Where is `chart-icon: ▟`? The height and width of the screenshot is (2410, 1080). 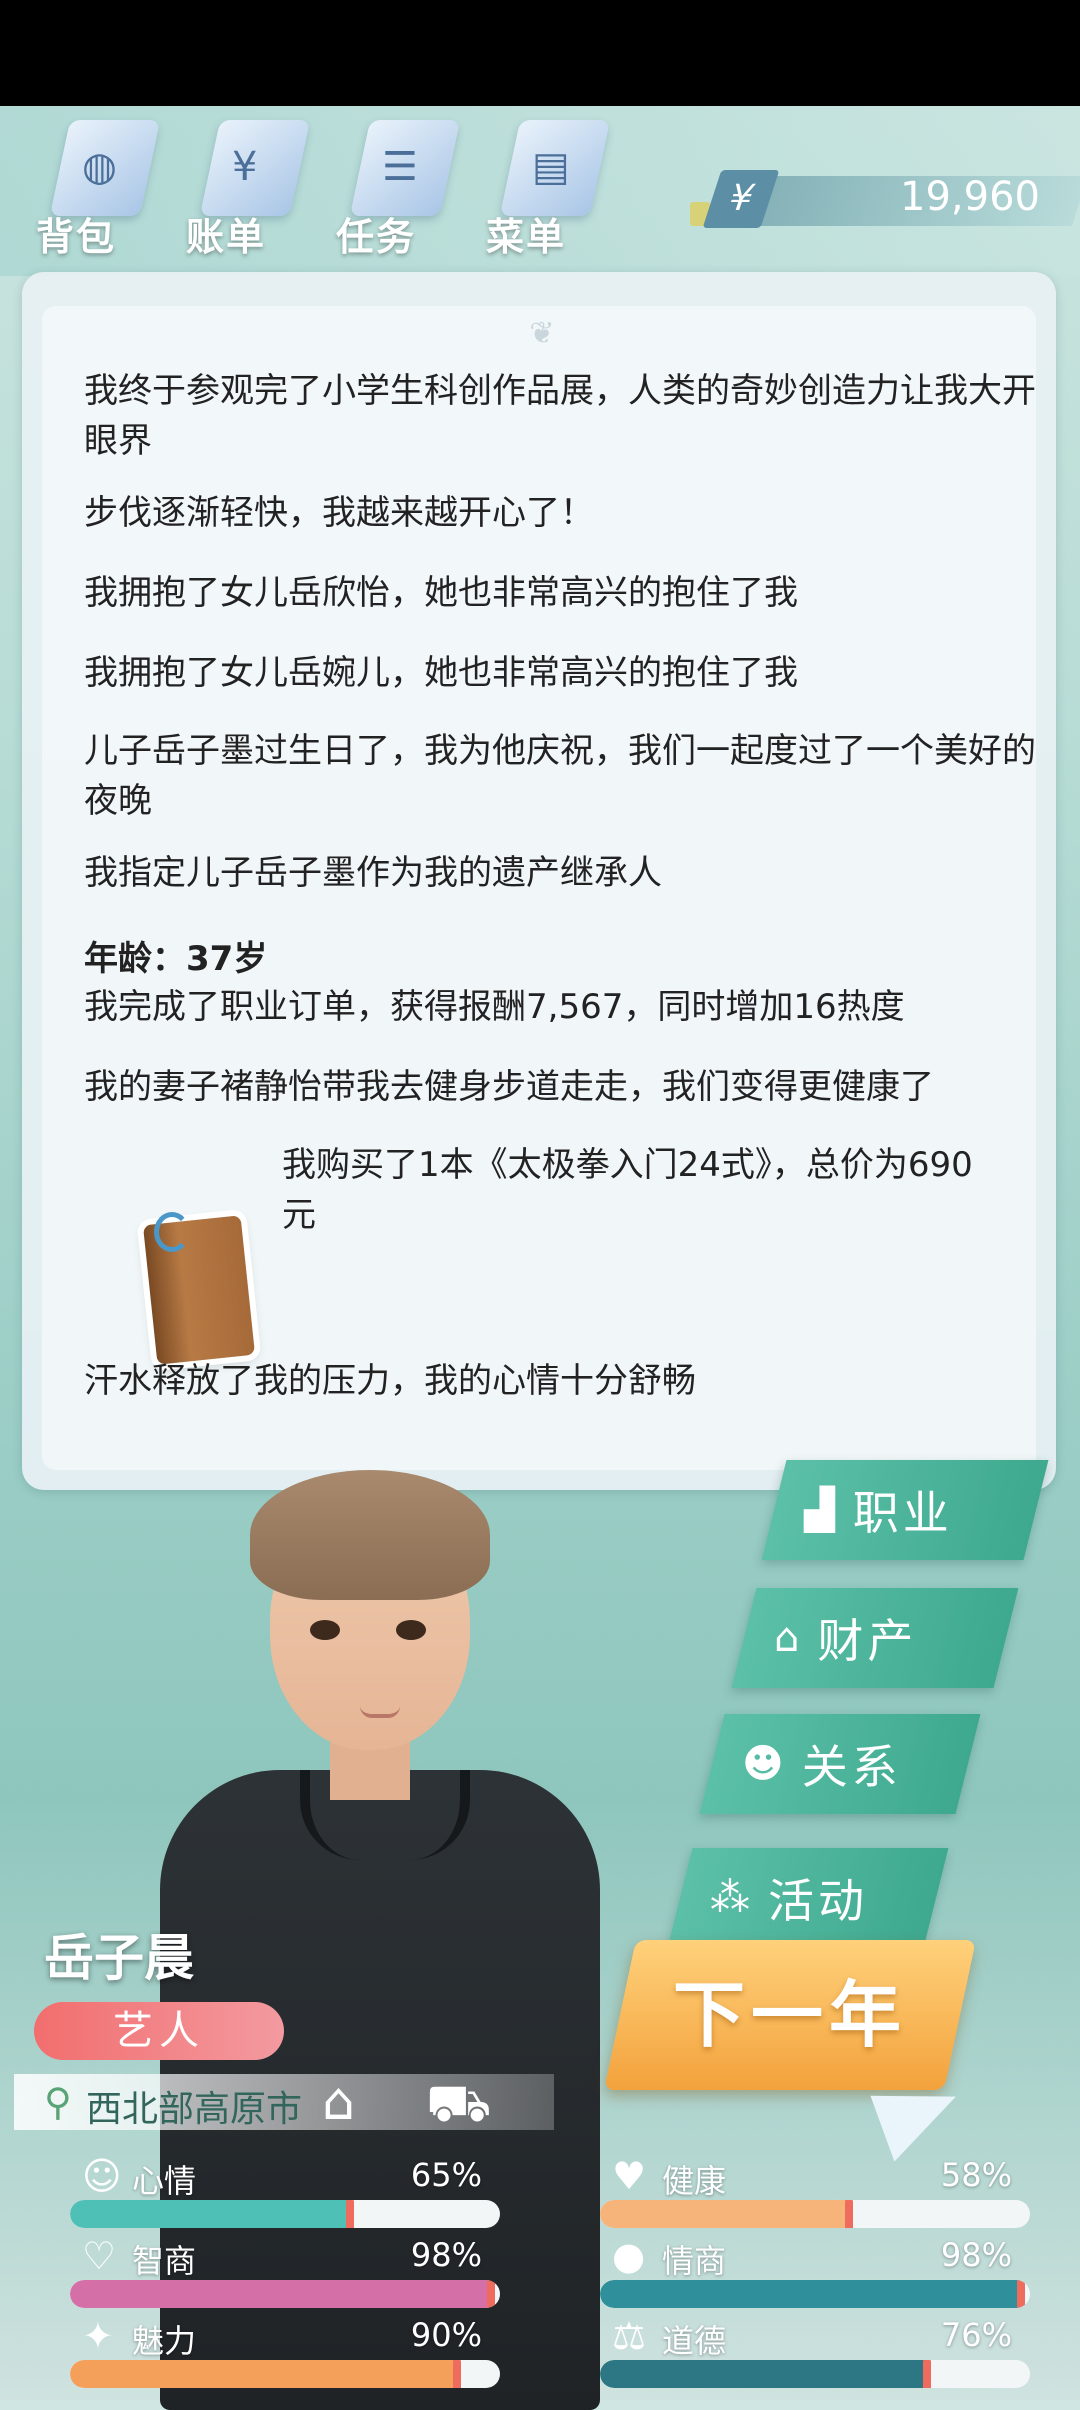 chart-icon: ▟ is located at coordinates (819, 1510).